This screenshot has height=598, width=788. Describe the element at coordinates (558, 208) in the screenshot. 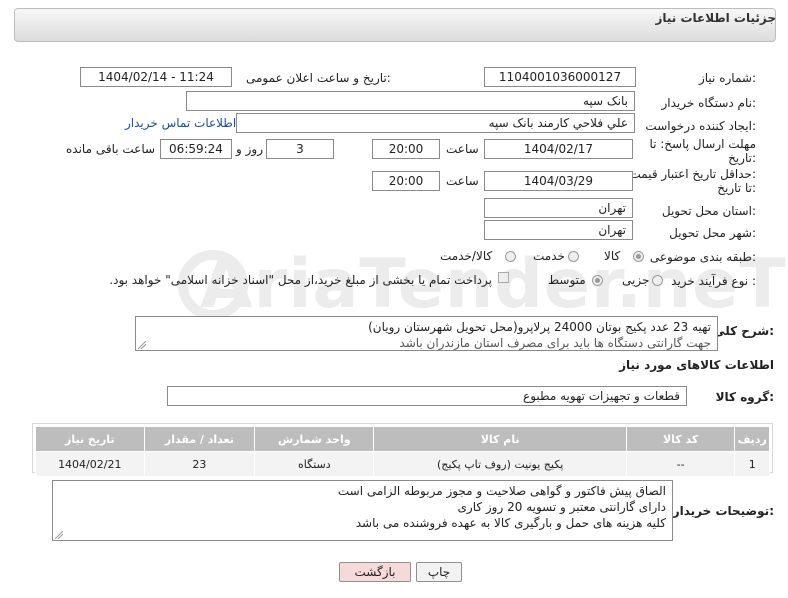

I see `province-field: تهران` at that location.